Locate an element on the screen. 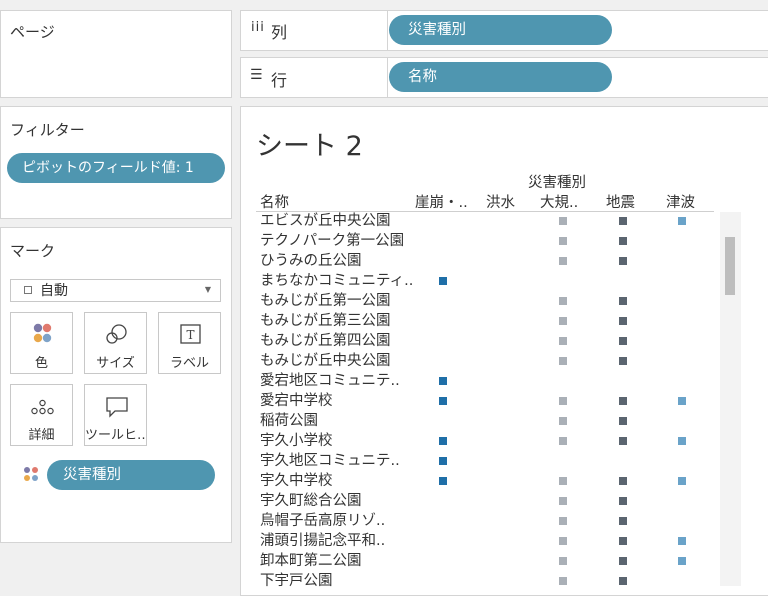  column-group-header: 災害種別 is located at coordinates (557, 183).